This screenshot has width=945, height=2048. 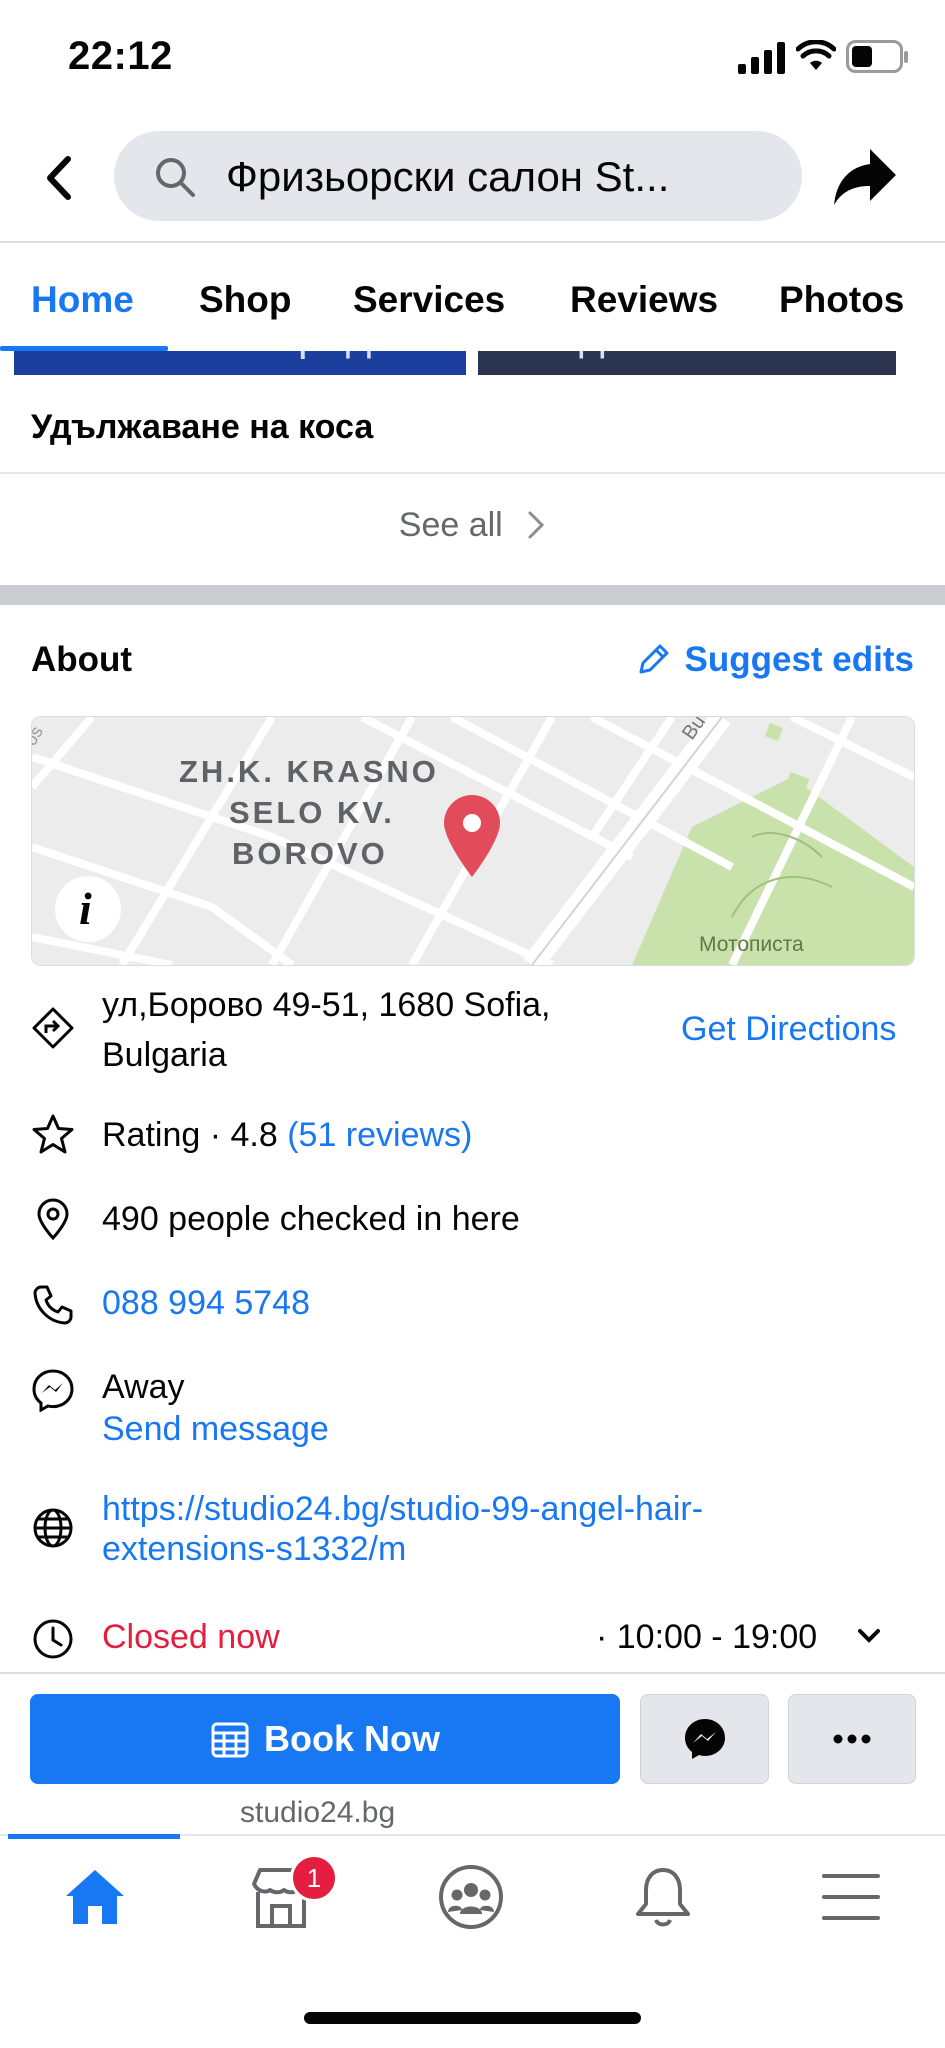 I want to click on hours-status: Closed now, so click(x=191, y=1637).